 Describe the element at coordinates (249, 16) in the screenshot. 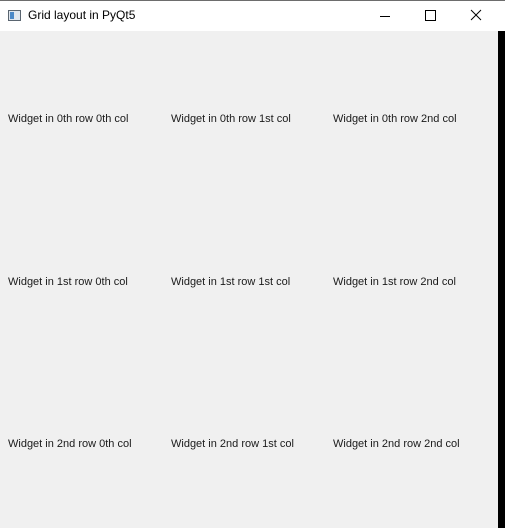

I see `title-bar: Grid layout in PyQt5` at that location.